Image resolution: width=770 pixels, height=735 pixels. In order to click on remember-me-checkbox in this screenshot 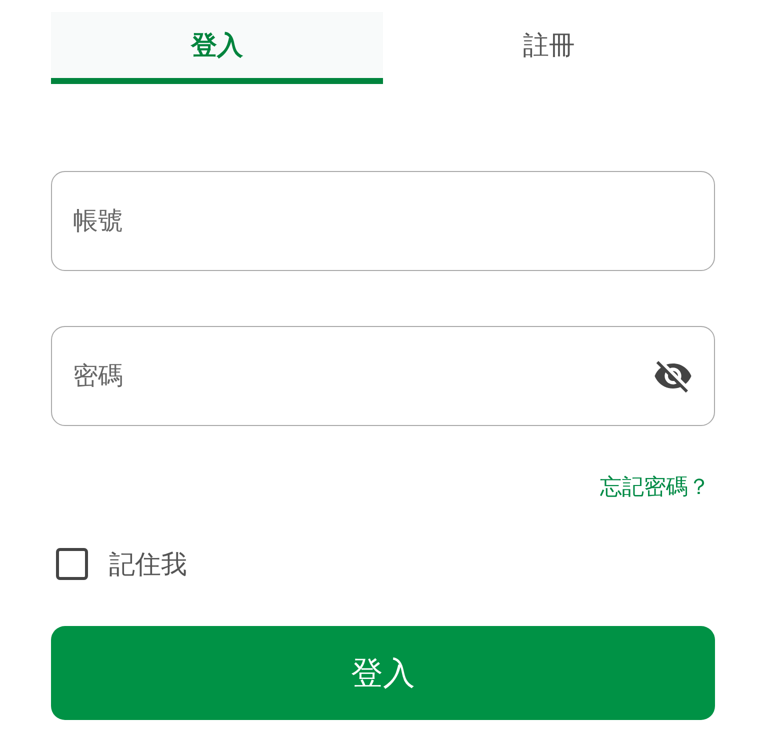, I will do `click(72, 564)`.